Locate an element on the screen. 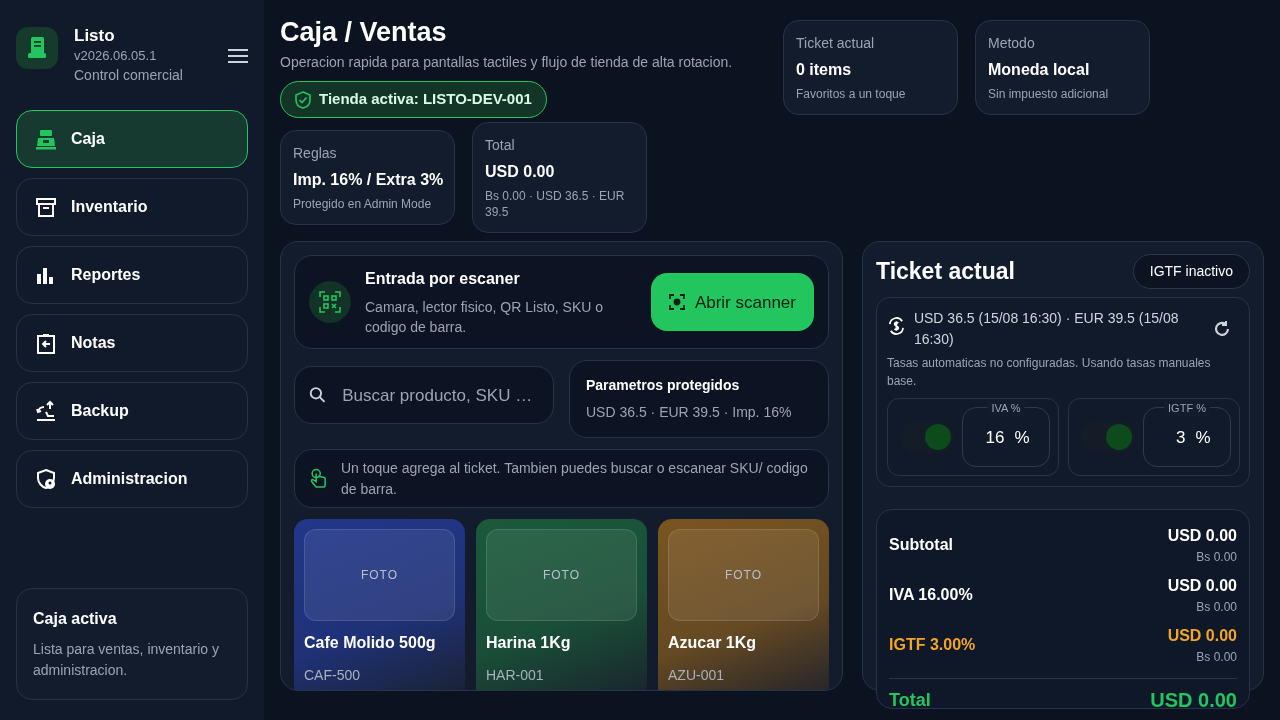 This screenshot has height=720, width=1280. stat-value: Imp. 16% / Extra 3% is located at coordinates (367, 180).